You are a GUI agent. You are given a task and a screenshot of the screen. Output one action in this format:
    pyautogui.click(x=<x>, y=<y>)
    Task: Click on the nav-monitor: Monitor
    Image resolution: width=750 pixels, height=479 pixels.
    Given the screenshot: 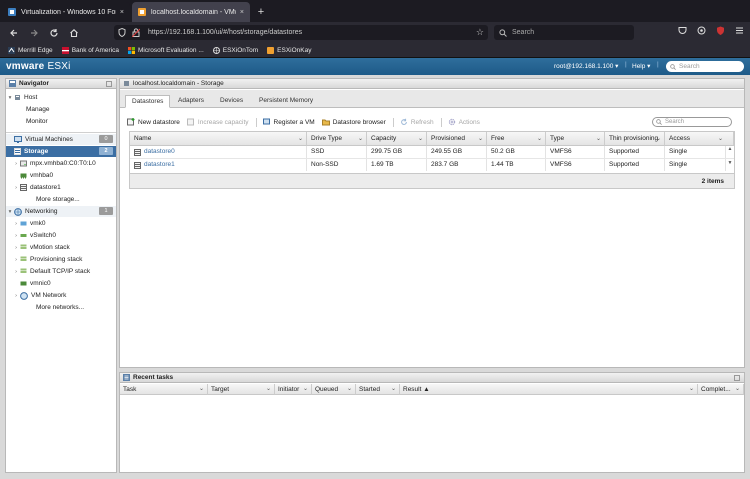 What is the action you would take?
    pyautogui.click(x=61, y=121)
    